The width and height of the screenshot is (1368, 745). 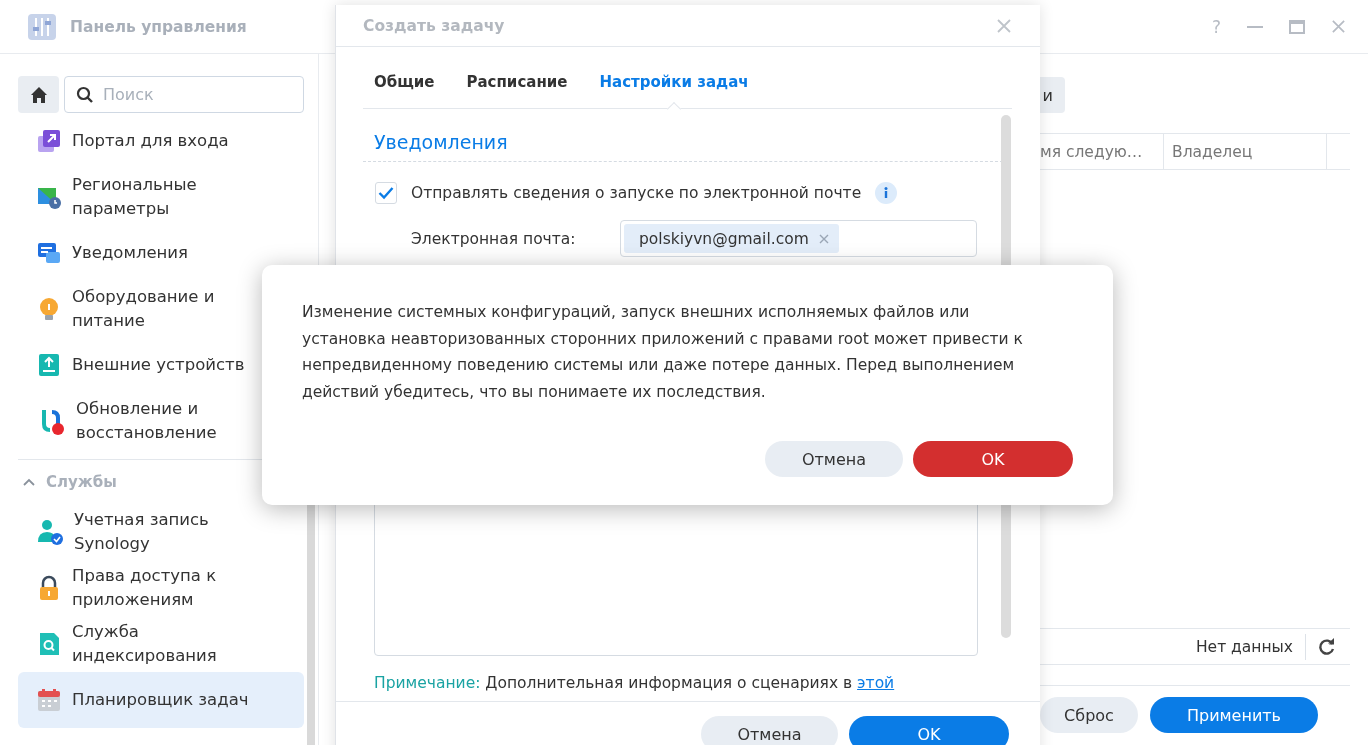 I want to click on sidebar-item: Уведомления, so click(x=161, y=253).